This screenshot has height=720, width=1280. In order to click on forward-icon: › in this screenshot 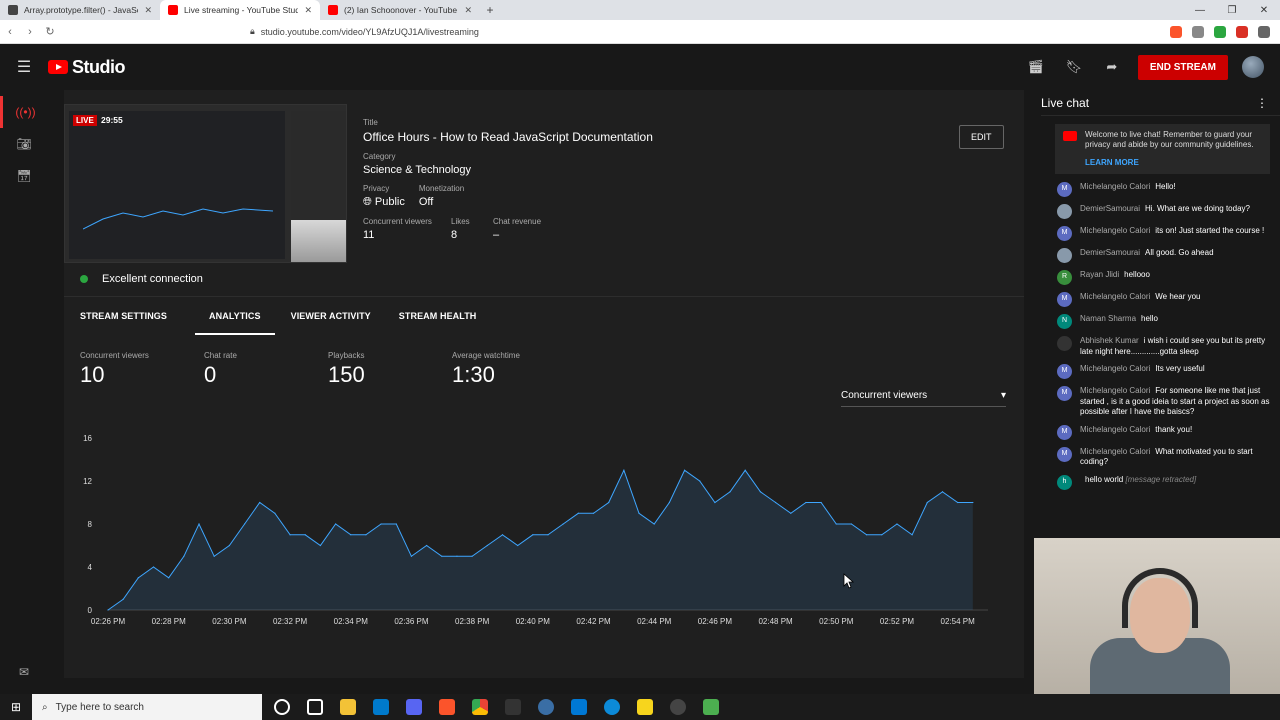, I will do `click(30, 32)`.